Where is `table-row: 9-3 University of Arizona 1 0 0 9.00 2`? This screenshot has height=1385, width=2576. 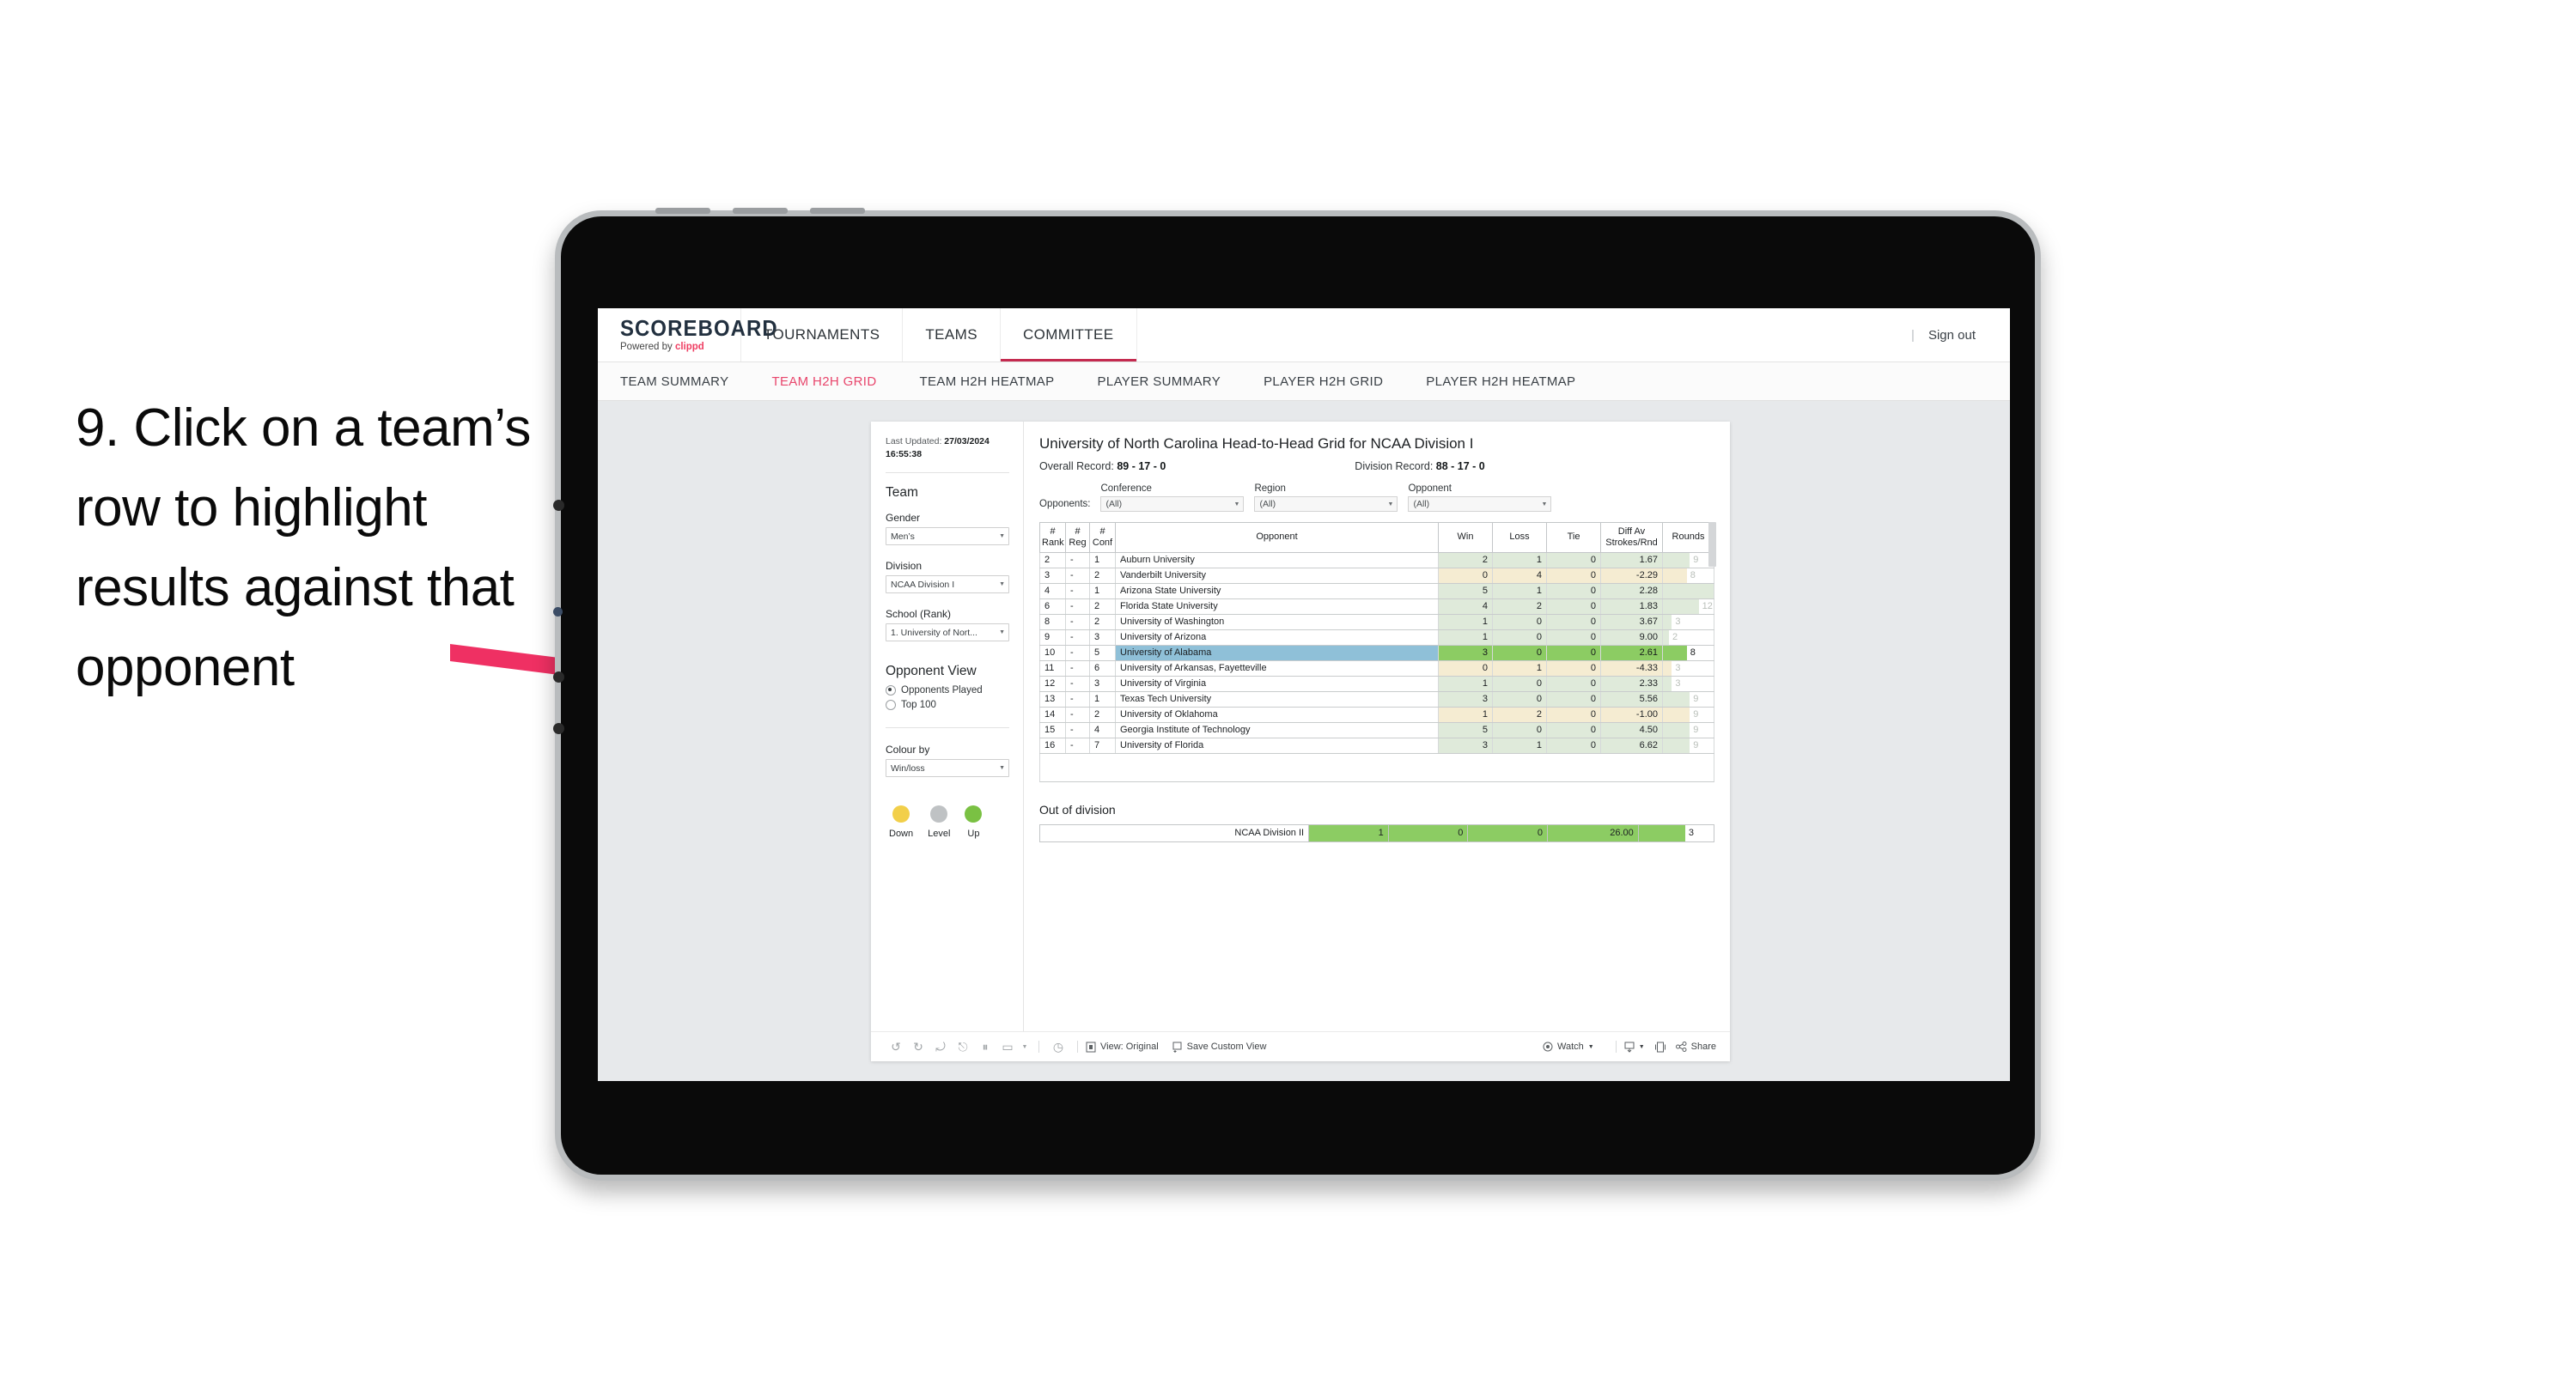 table-row: 9-3 University of Arizona 1 0 0 9.00 2 is located at coordinates (1376, 637).